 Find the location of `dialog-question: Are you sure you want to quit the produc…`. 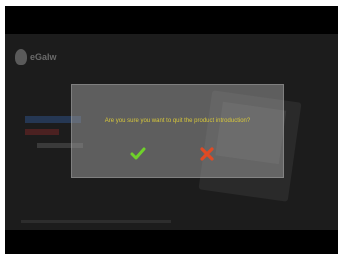

dialog-question: Are you sure you want to quit the produc… is located at coordinates (177, 121).